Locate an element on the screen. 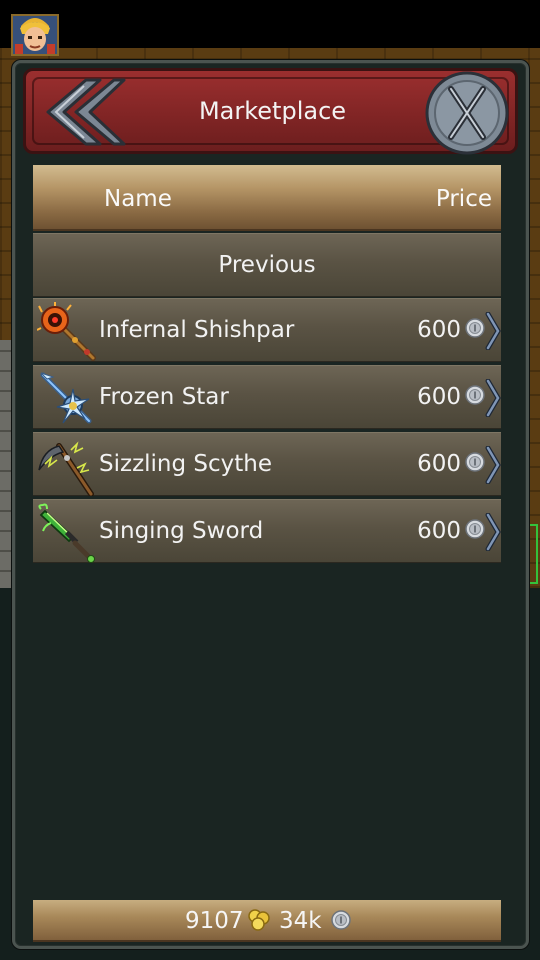 The width and height of the screenshot is (540, 960). previous-label: Previous is located at coordinates (267, 265).